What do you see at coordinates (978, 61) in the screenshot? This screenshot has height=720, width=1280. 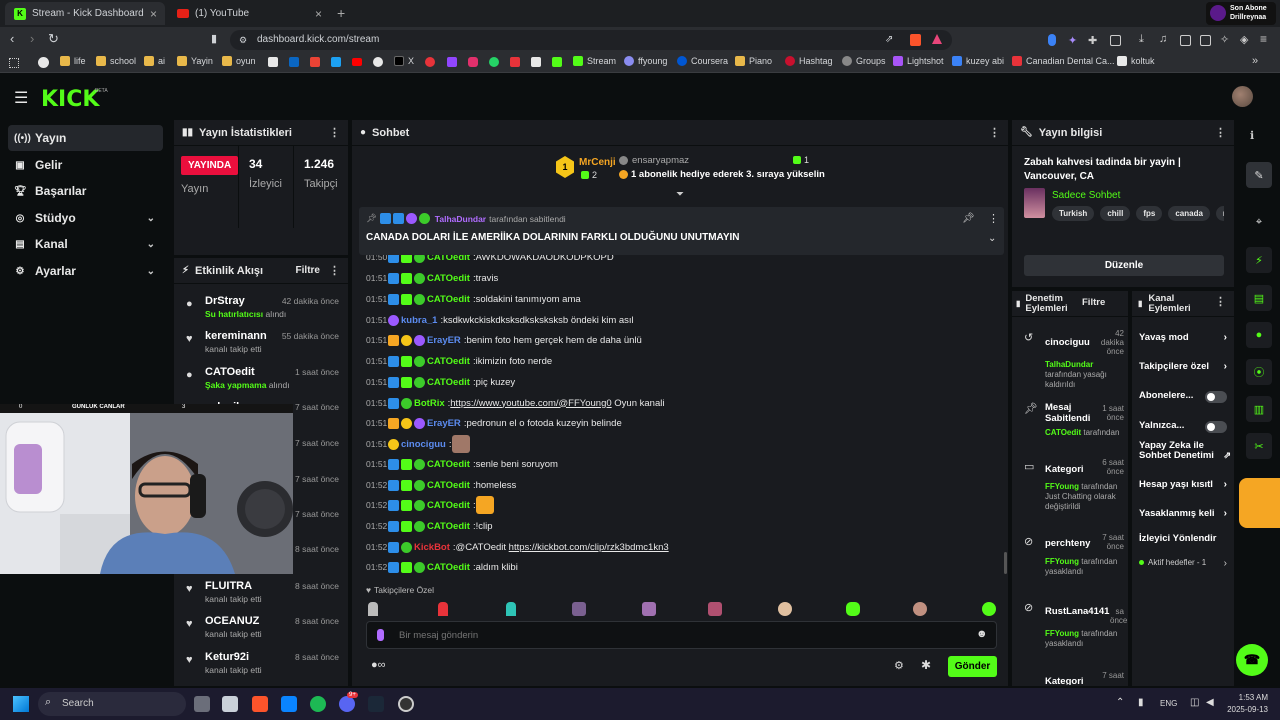 I see `bookmark-kuzey-abi: kuzey abi` at bounding box center [978, 61].